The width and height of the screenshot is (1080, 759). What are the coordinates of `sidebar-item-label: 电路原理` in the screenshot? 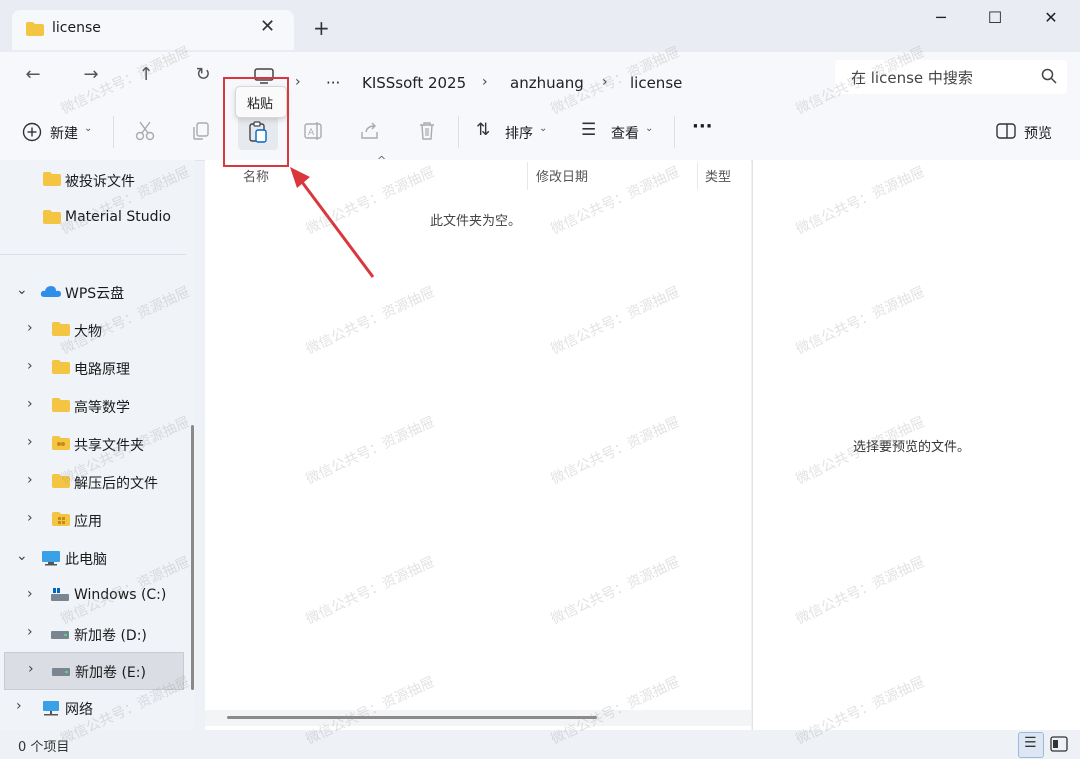 It's located at (102, 370).